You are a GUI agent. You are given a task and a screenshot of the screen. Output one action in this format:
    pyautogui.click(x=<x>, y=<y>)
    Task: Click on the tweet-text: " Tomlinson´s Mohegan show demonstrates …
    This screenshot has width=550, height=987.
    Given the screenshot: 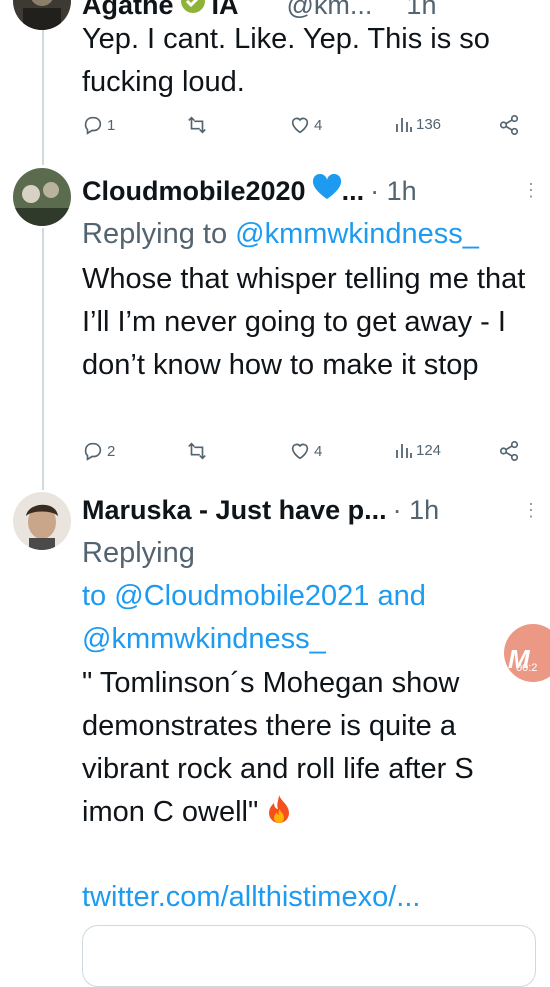 What is the action you would take?
    pyautogui.click(x=307, y=749)
    